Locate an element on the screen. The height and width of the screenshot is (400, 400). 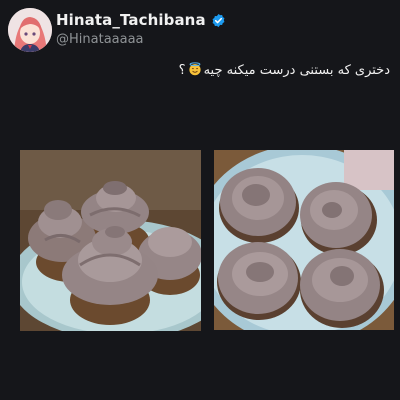
verified-badge-icon is located at coordinates (218, 20).